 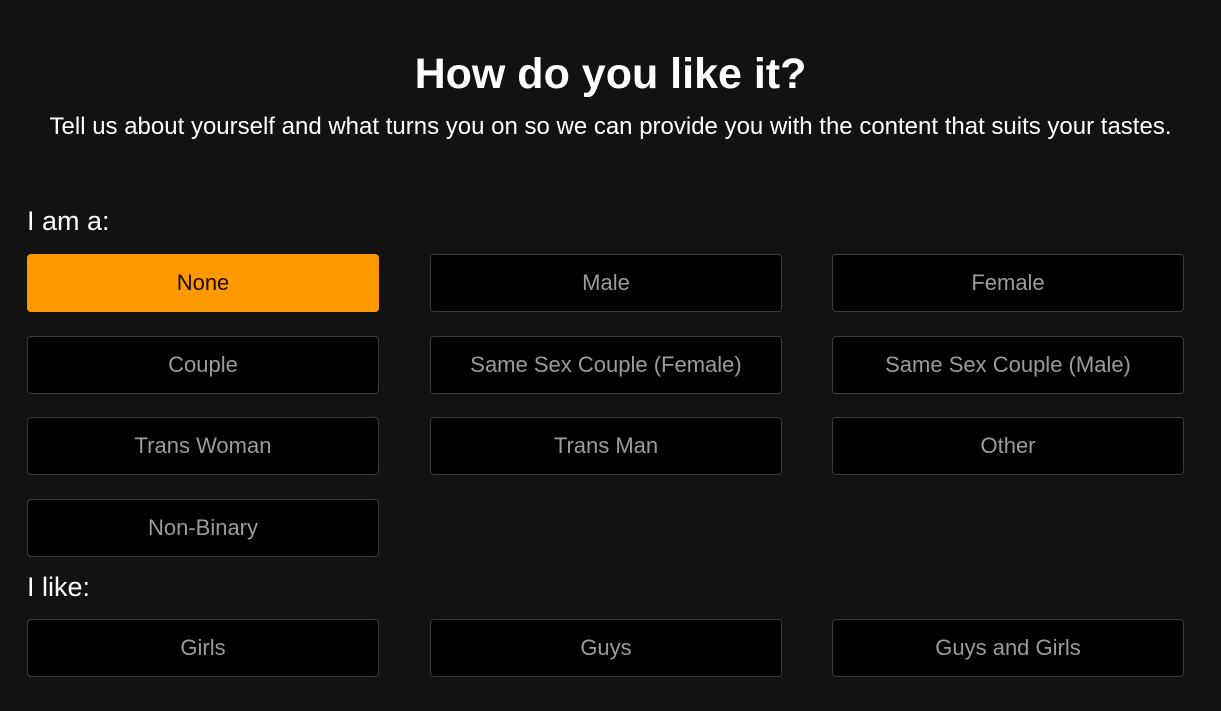 What do you see at coordinates (606, 446) in the screenshot?
I see `option-trans-man: Trans Man` at bounding box center [606, 446].